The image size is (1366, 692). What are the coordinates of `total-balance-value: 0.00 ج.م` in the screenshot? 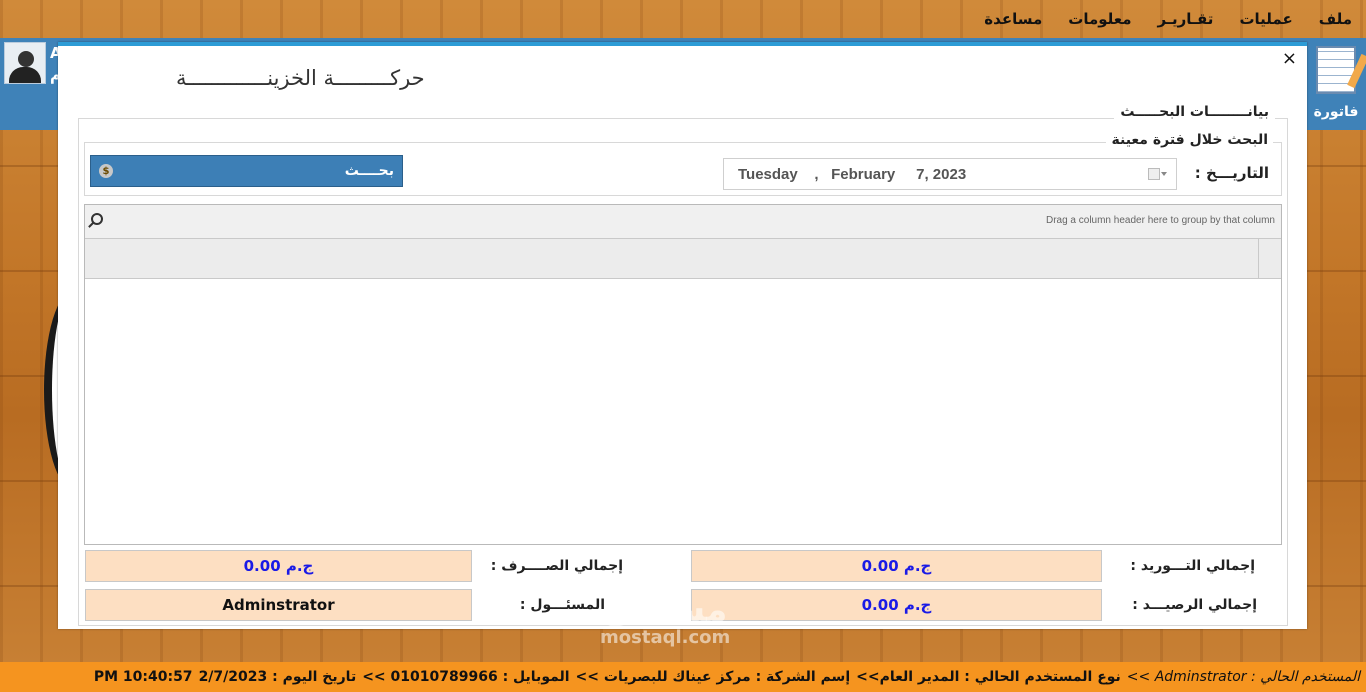 It's located at (896, 605).